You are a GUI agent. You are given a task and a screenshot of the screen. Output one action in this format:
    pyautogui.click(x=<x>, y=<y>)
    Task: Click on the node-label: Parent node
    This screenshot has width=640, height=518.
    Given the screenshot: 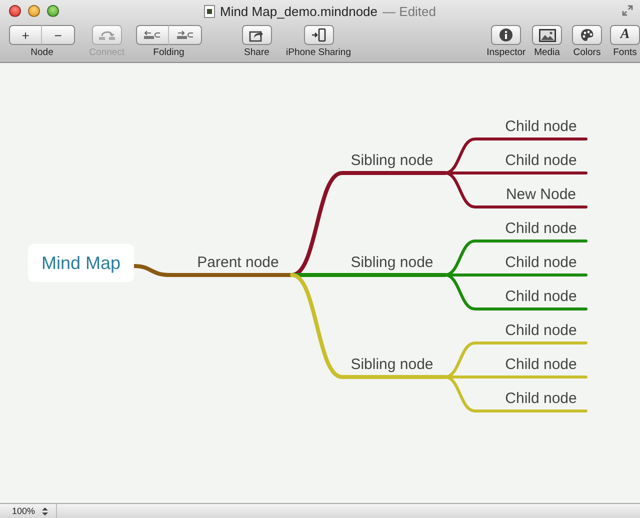 What is the action you would take?
    pyautogui.click(x=238, y=263)
    